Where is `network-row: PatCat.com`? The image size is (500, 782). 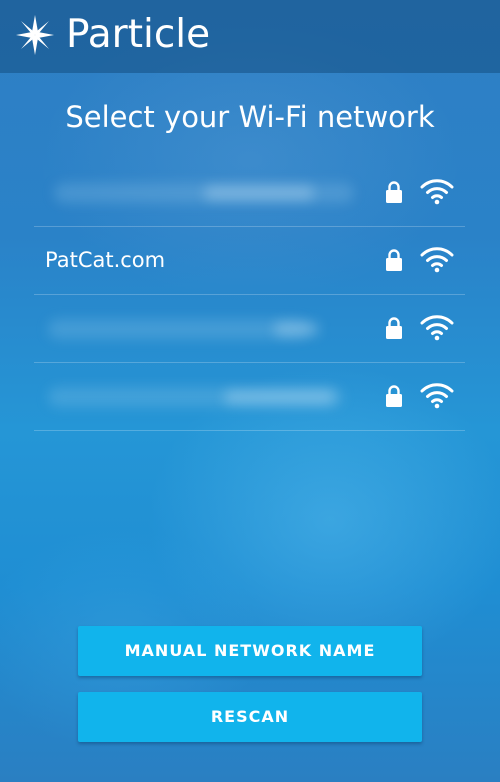 network-row: PatCat.com is located at coordinates (249, 261).